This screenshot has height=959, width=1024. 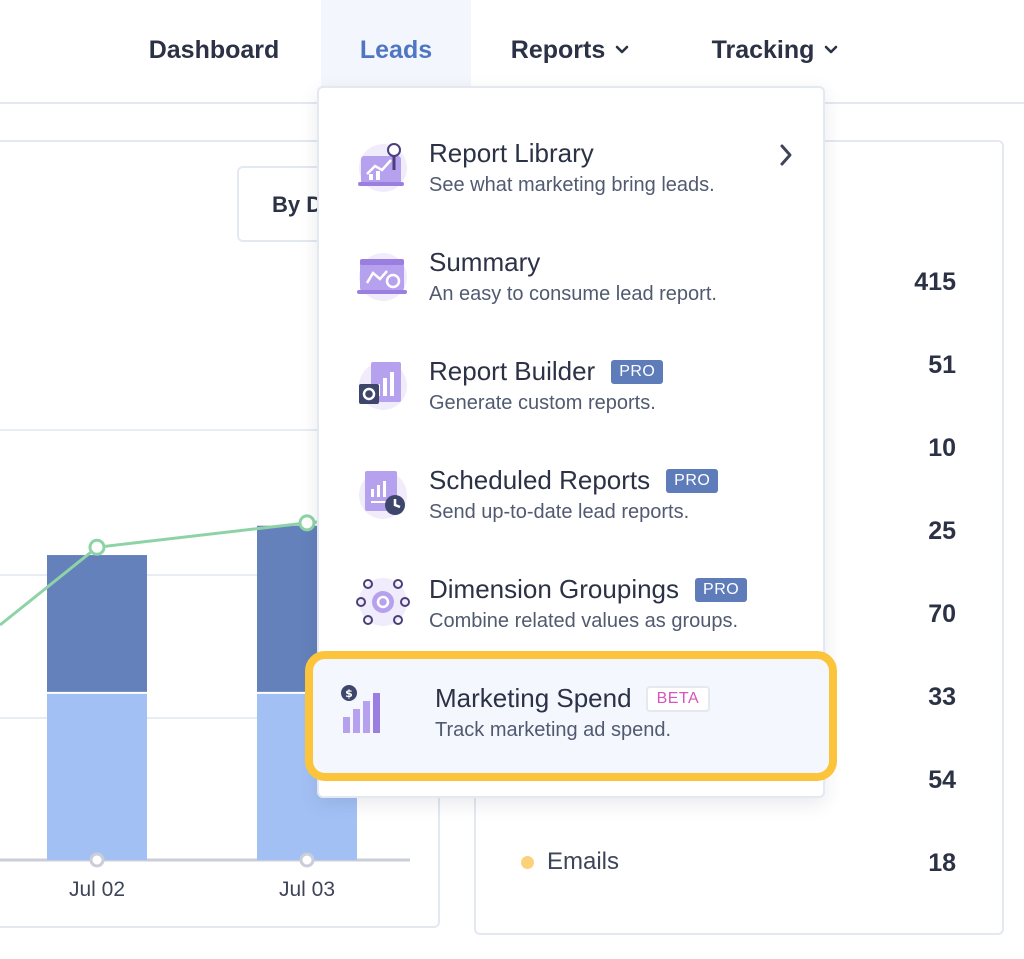 I want to click on menu-item-title: Scheduled Reports PRO, so click(x=574, y=480).